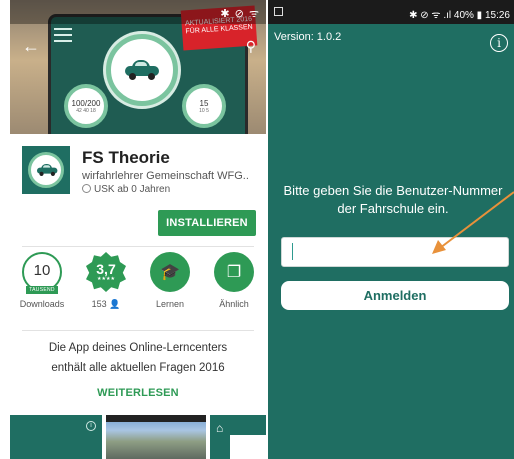  Describe the element at coordinates (132, 189) in the screenshot. I see `age-rating-text: USK ab 0 Jahren` at that location.